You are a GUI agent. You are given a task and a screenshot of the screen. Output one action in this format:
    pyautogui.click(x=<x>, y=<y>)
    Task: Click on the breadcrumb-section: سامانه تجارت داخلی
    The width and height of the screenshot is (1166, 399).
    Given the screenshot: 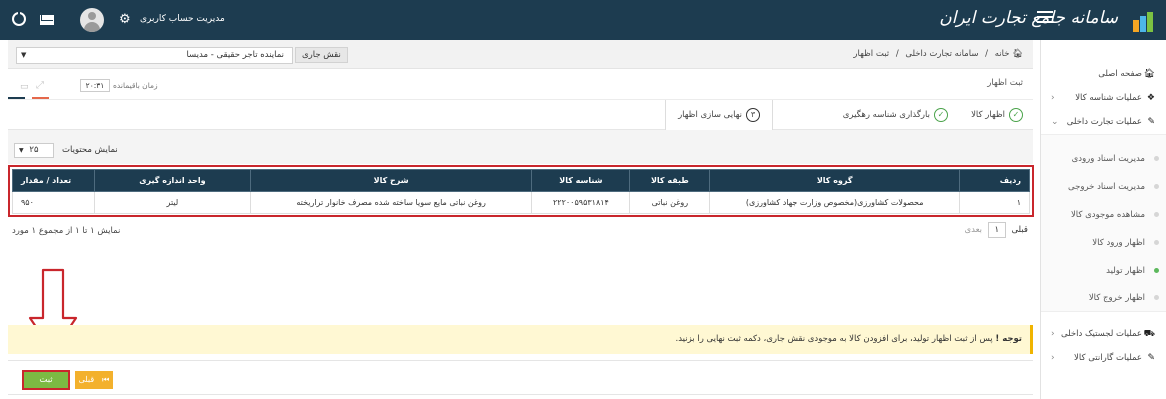 What is the action you would take?
    pyautogui.click(x=941, y=54)
    